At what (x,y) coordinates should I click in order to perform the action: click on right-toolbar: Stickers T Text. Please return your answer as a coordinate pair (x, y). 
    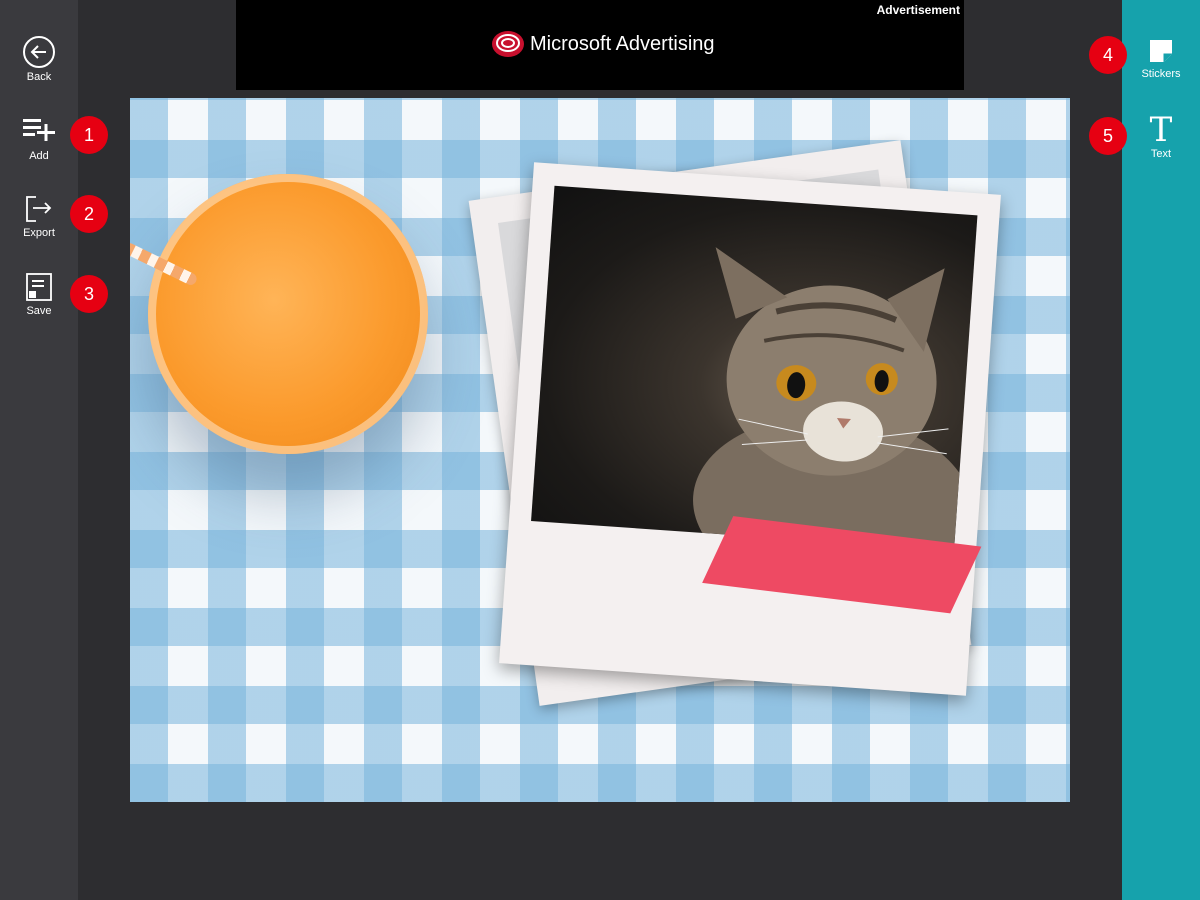
    Looking at the image, I should click on (1161, 450).